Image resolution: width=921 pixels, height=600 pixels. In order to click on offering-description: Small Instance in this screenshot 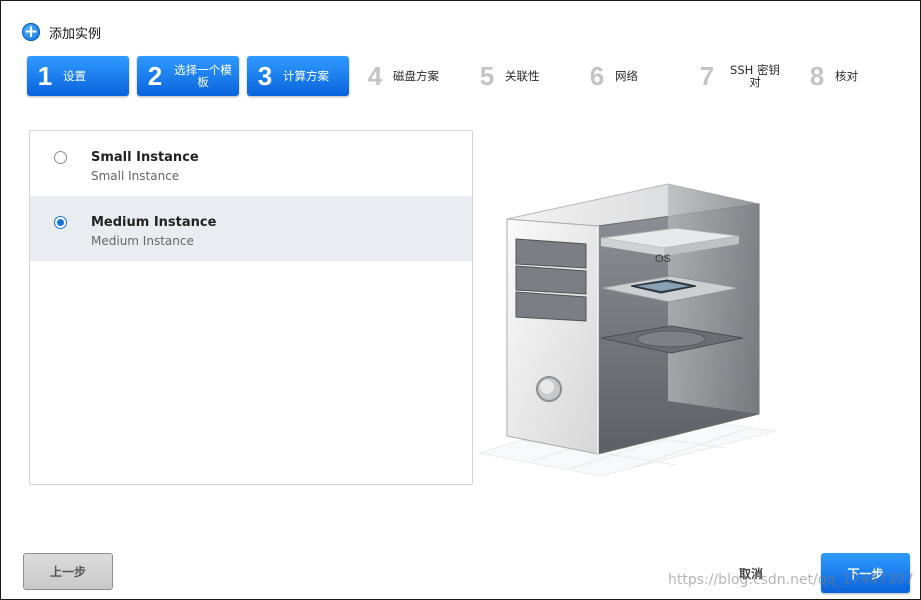, I will do `click(135, 176)`.